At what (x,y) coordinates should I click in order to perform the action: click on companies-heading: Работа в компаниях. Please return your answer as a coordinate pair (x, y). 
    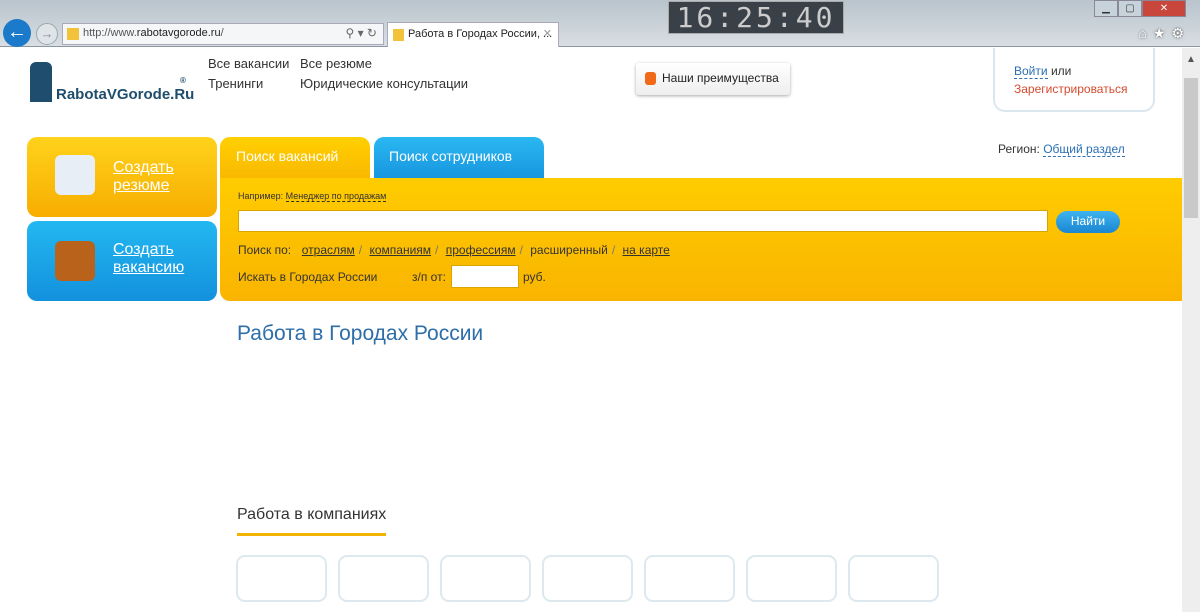
    Looking at the image, I should click on (312, 521).